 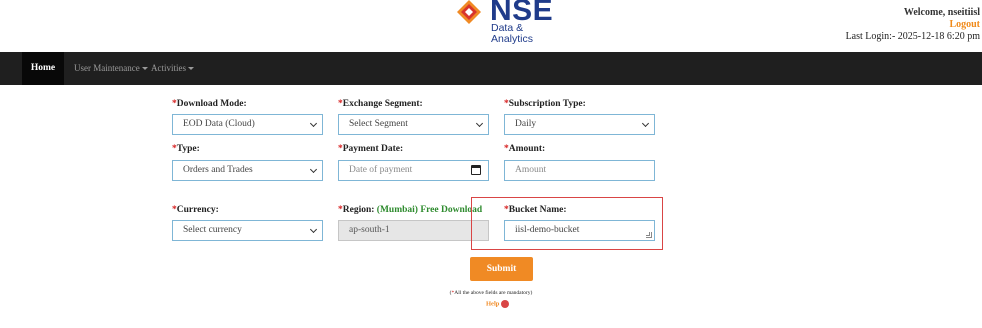 What do you see at coordinates (413, 230) in the screenshot?
I see `region-input: ap-south-1` at bounding box center [413, 230].